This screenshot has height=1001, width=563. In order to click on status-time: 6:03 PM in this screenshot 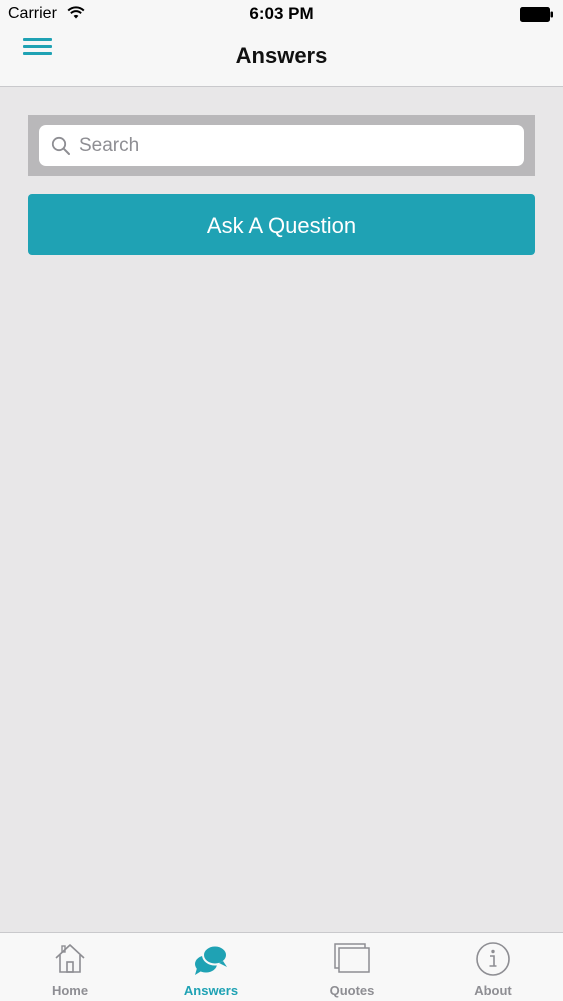, I will do `click(281, 13)`.